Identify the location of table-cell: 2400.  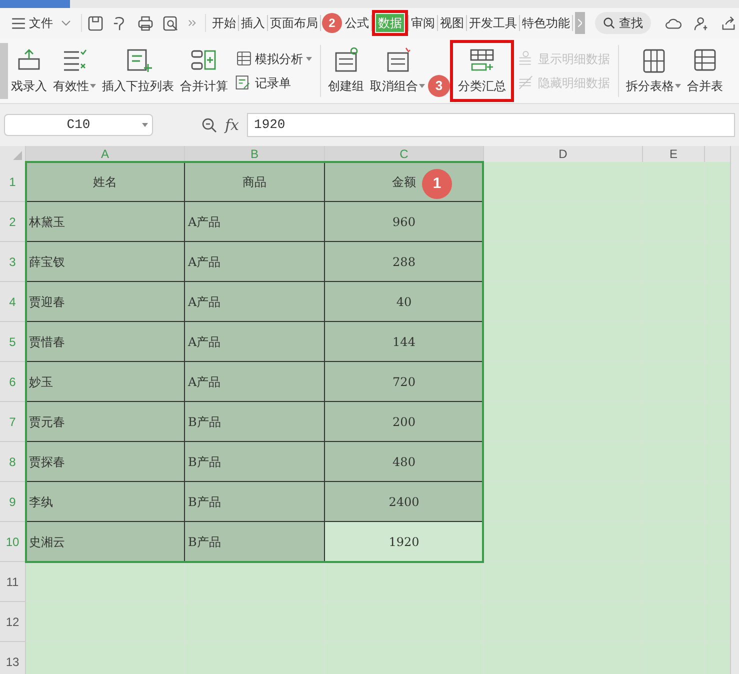
(404, 502).